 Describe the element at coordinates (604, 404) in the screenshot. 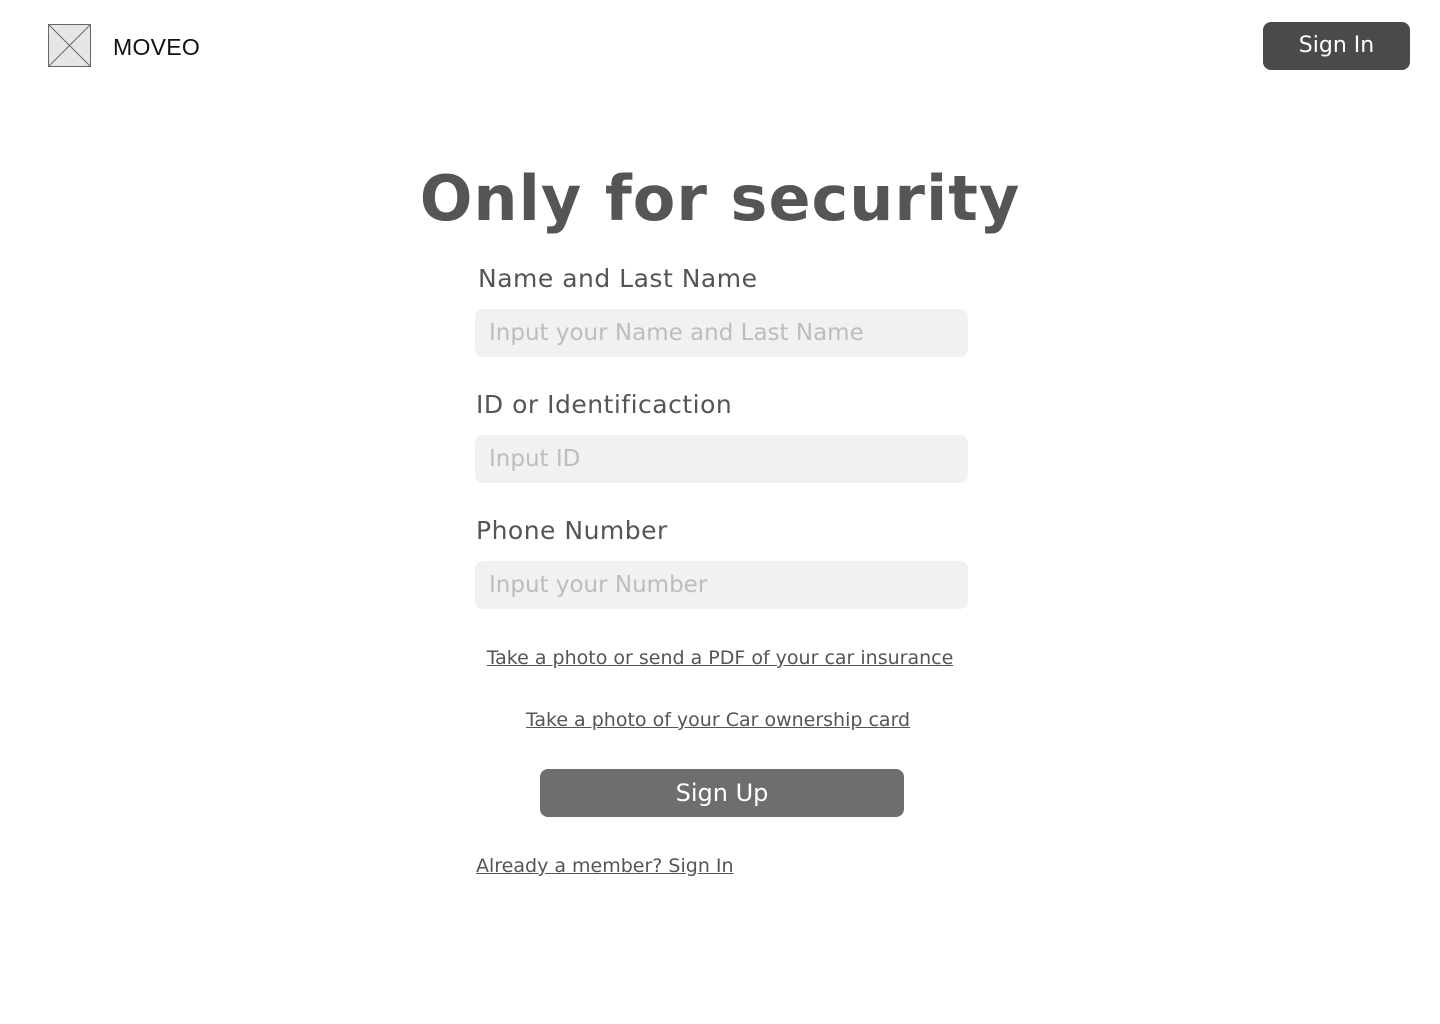

I see `id-field-label: ID or Identificaction` at that location.